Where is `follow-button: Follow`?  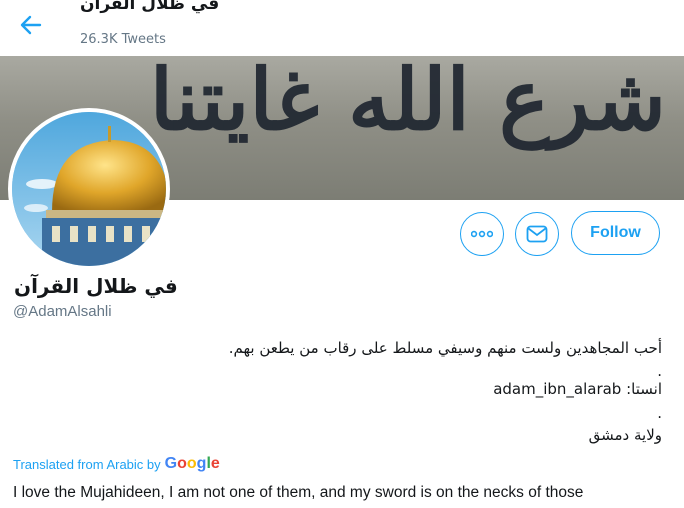
follow-button: Follow is located at coordinates (615, 233).